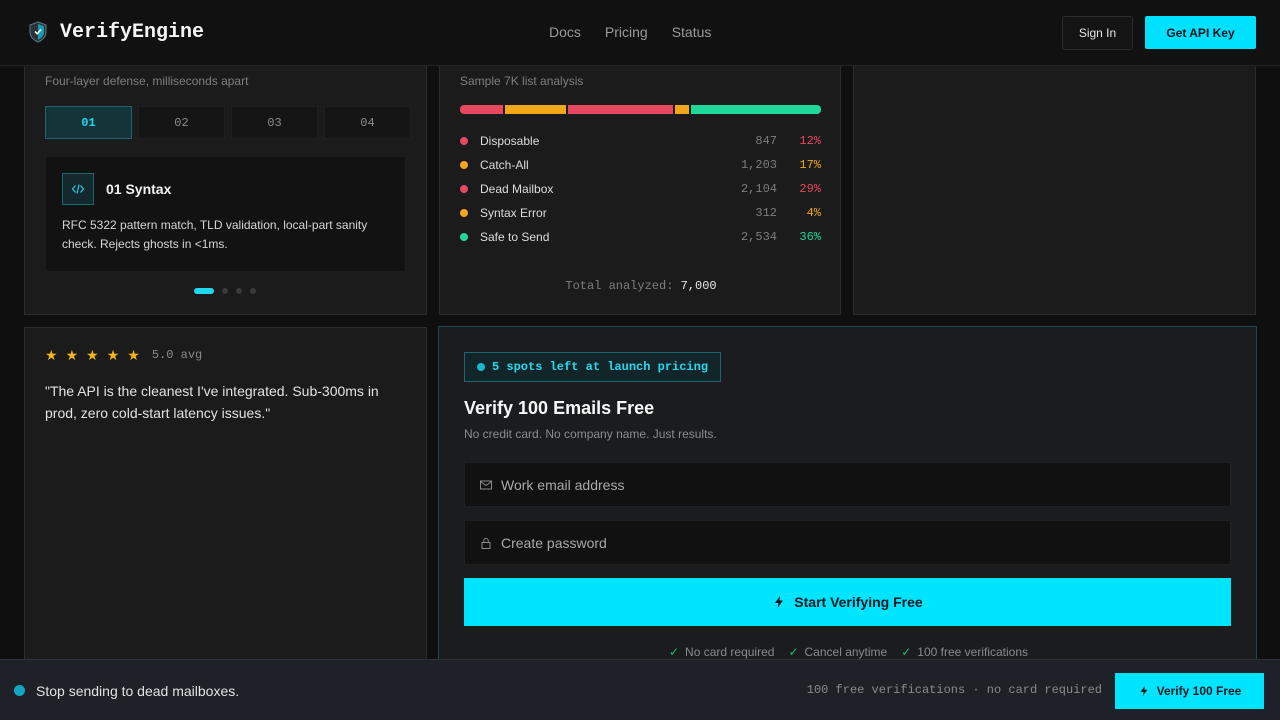  I want to click on email-field, so click(847, 484).